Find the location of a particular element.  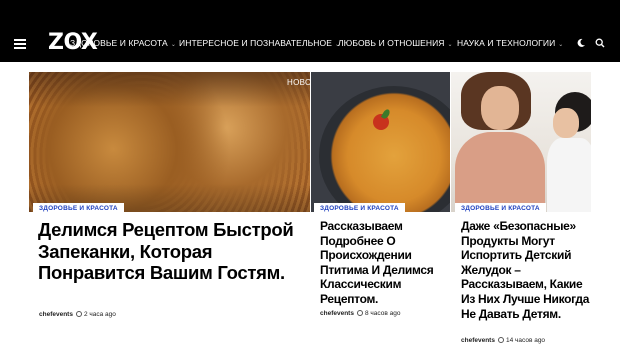

article-image-mother-child is located at coordinates (521, 142).